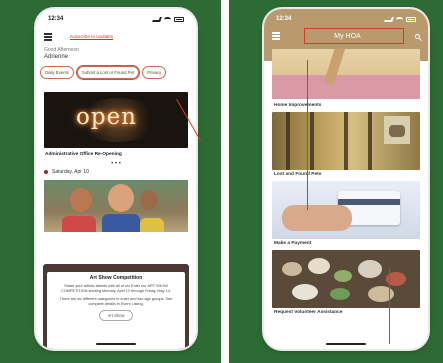 This screenshot has height=363, width=443. What do you see at coordinates (346, 141) in the screenshot?
I see `lost-found-pets-image` at bounding box center [346, 141].